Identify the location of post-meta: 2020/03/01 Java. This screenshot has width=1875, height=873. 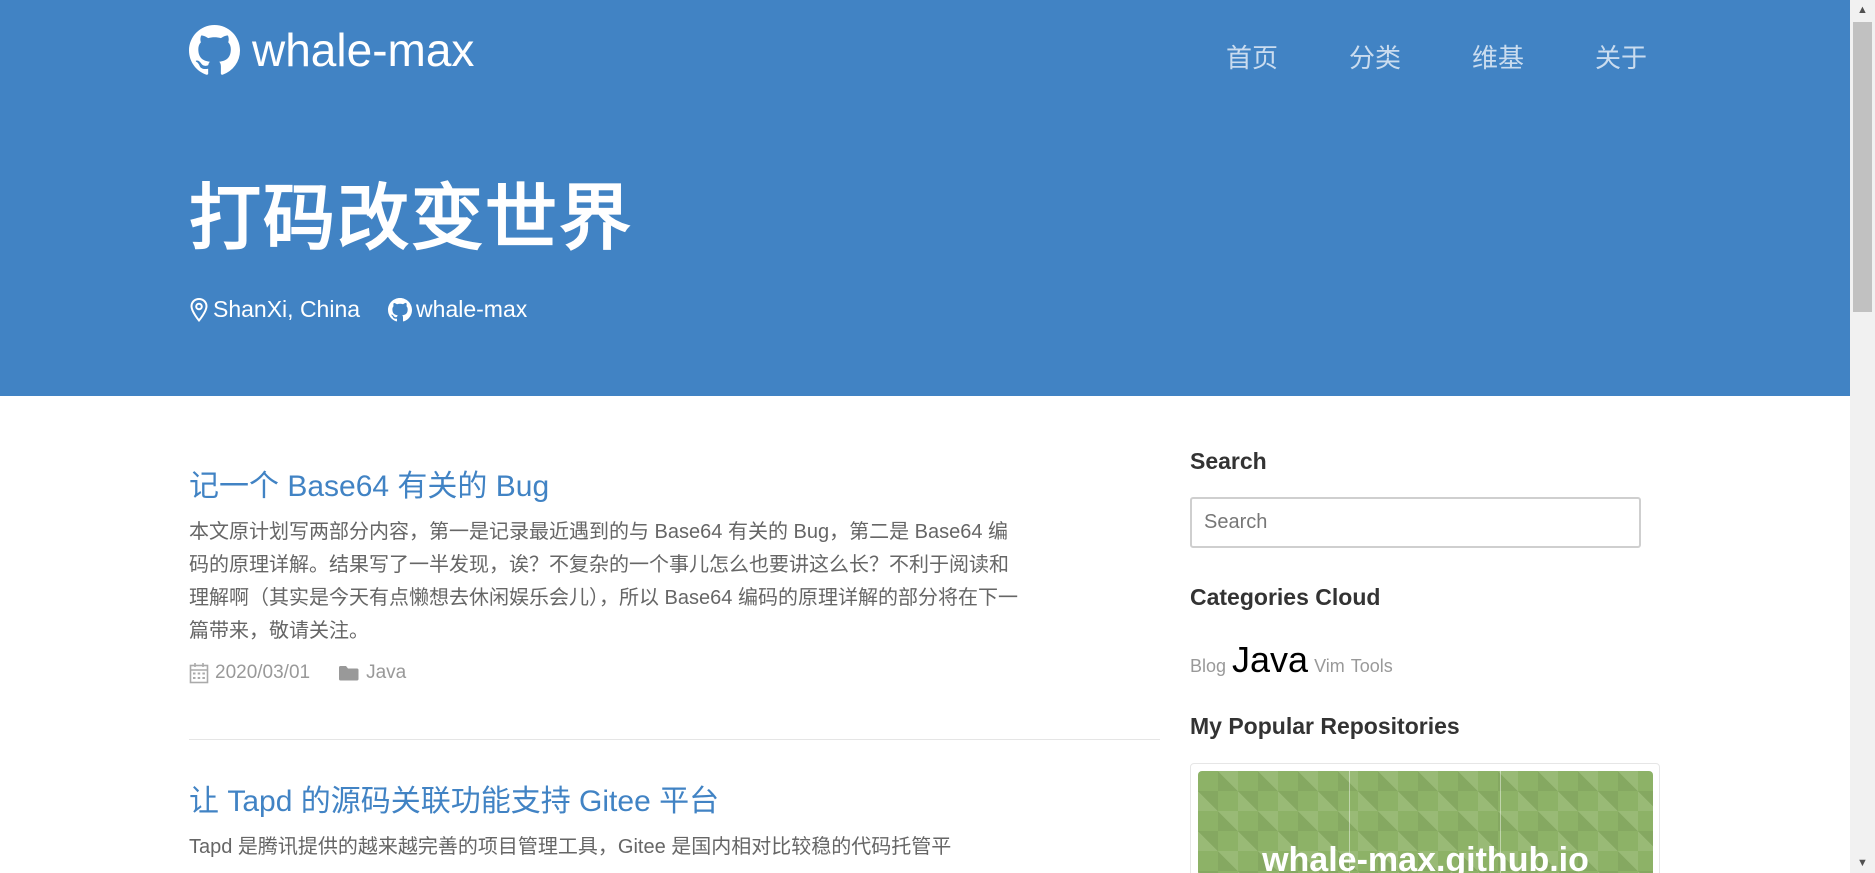
(674, 673).